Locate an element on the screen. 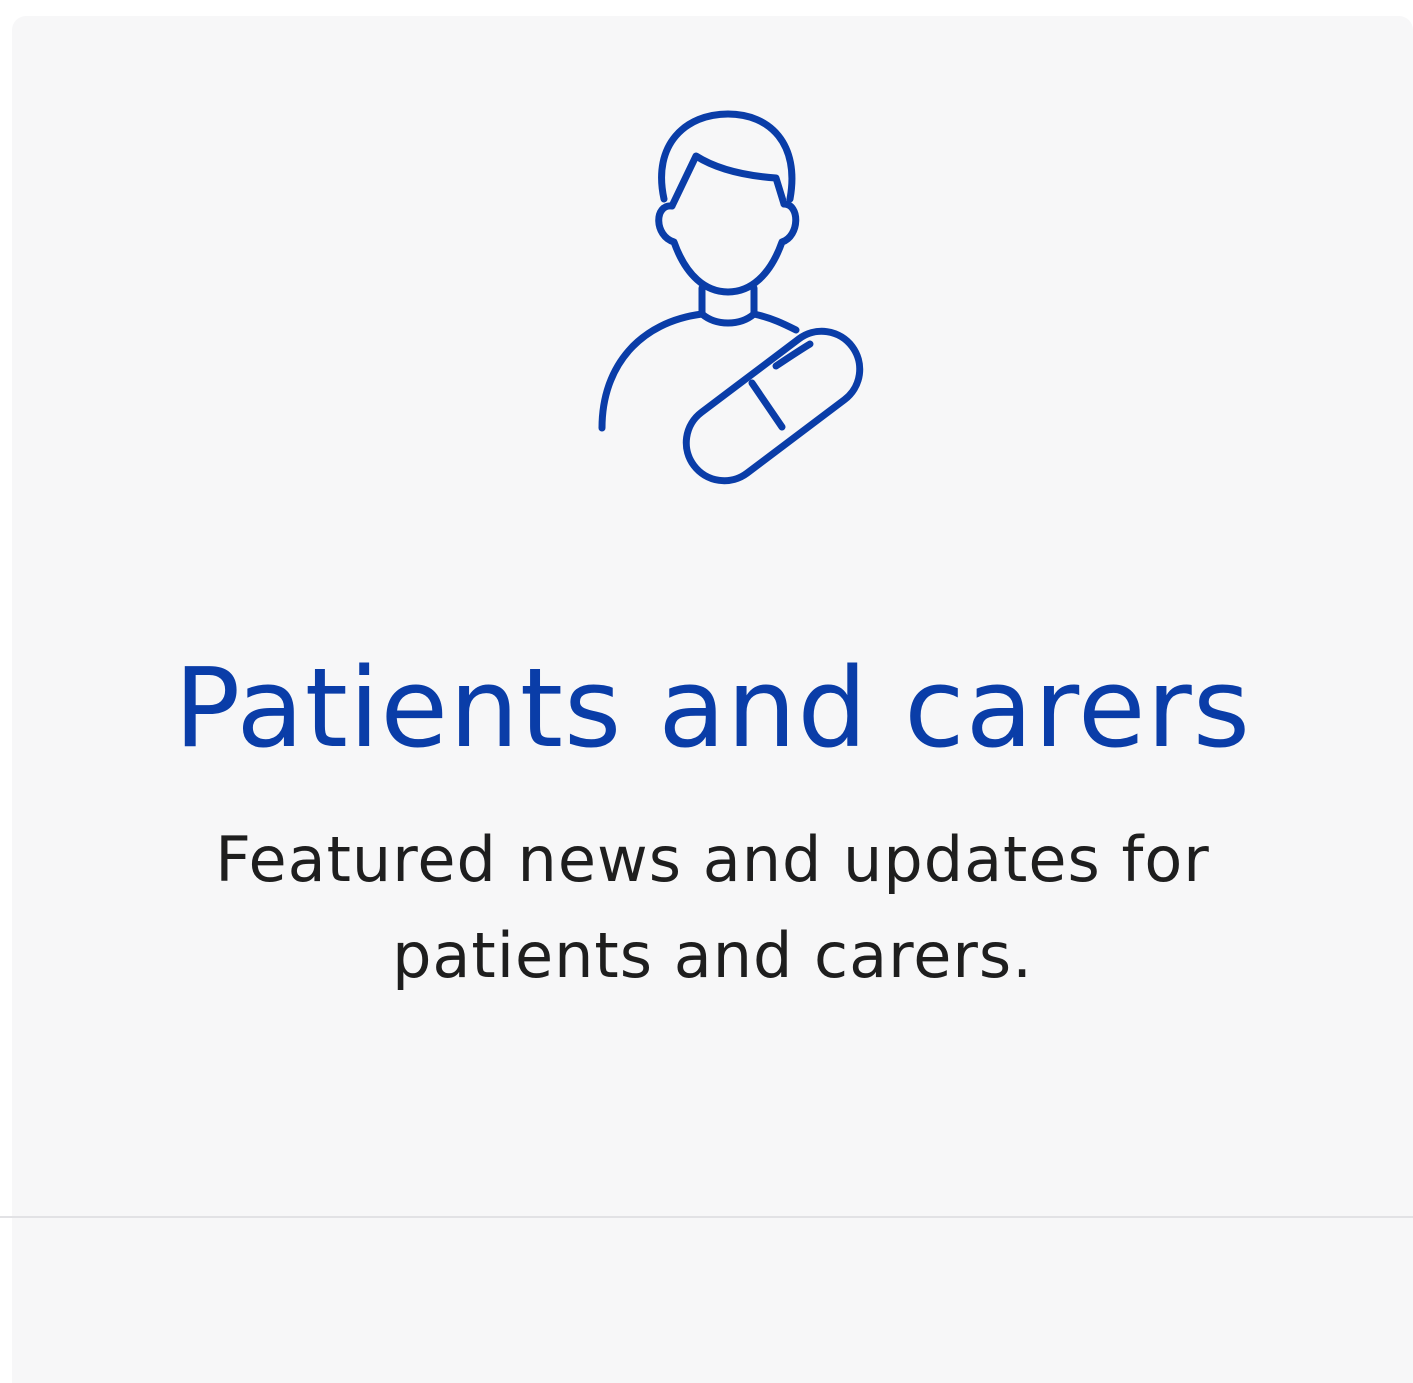 The width and height of the screenshot is (1413, 1383). card-title: Patients and carers is located at coordinates (712, 708).